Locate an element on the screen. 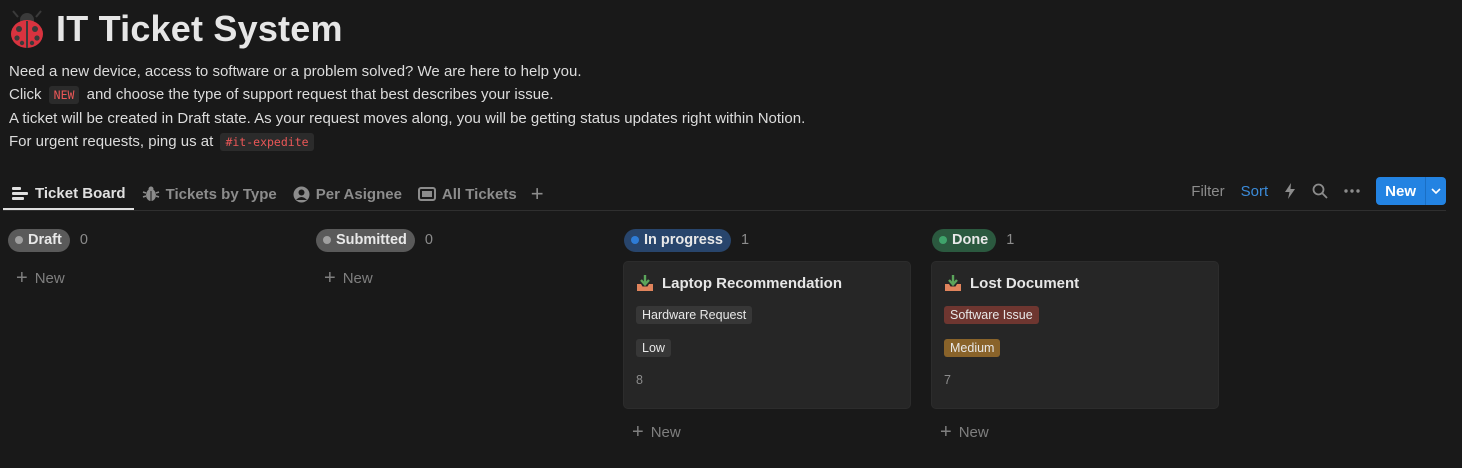 Image resolution: width=1462 pixels, height=468 pixels. board-column-draft: Draft 0 + New is located at coordinates (152, 259).